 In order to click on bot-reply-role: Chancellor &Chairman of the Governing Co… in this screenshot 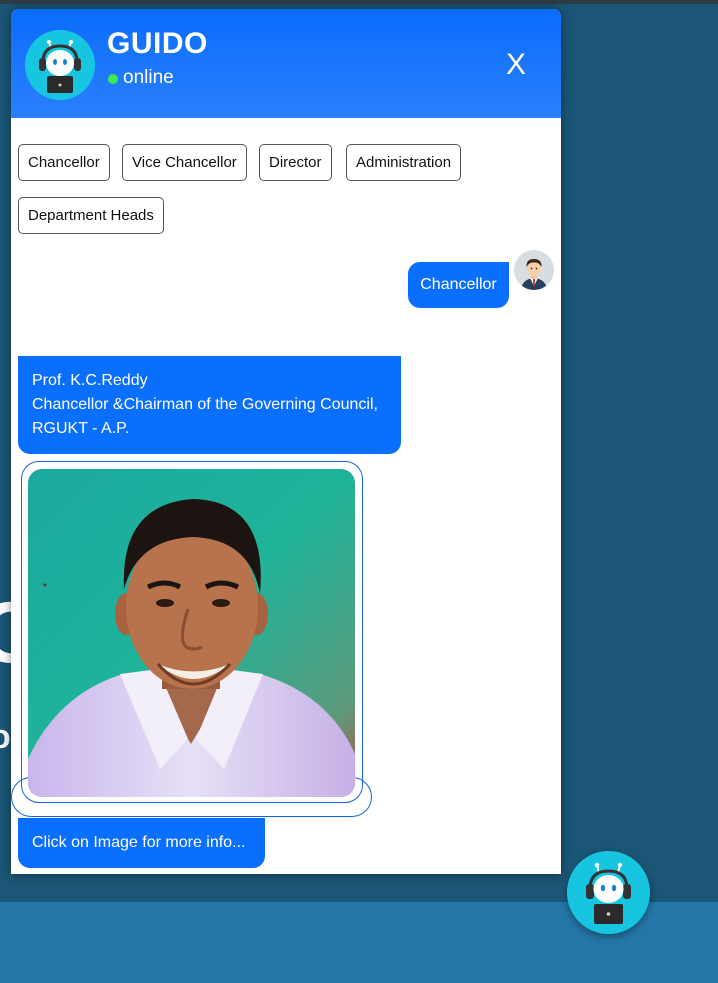, I will do `click(205, 404)`.